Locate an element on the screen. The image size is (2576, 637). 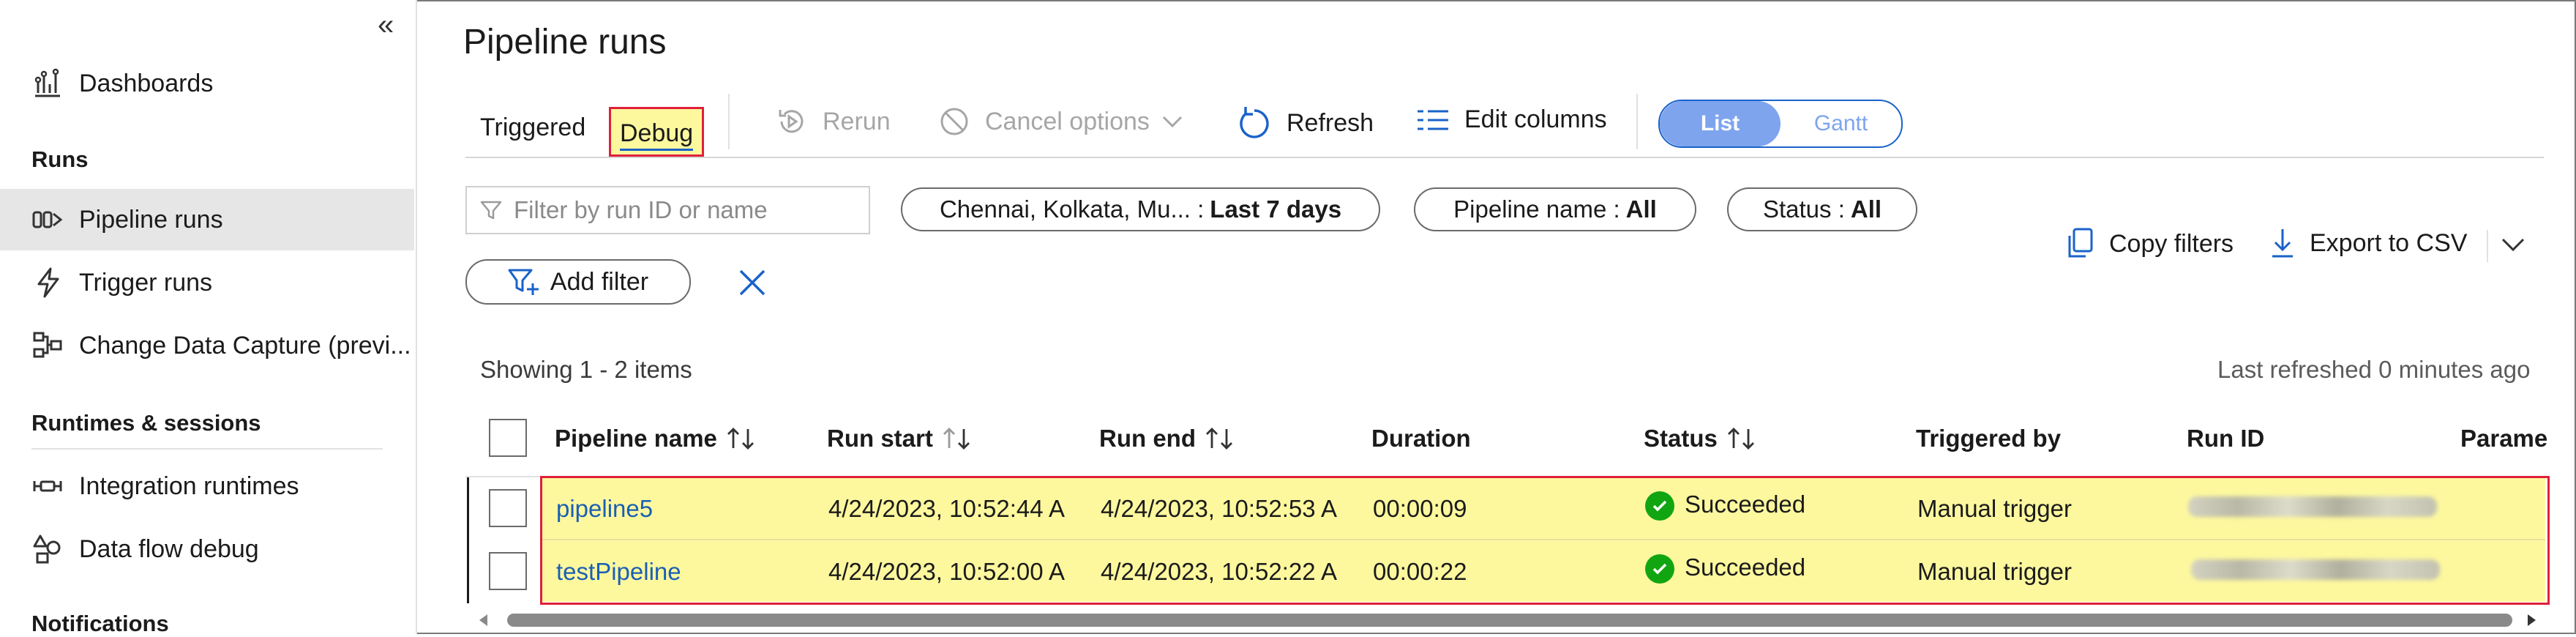
column-header-run-id: Run ID is located at coordinates (2225, 439).